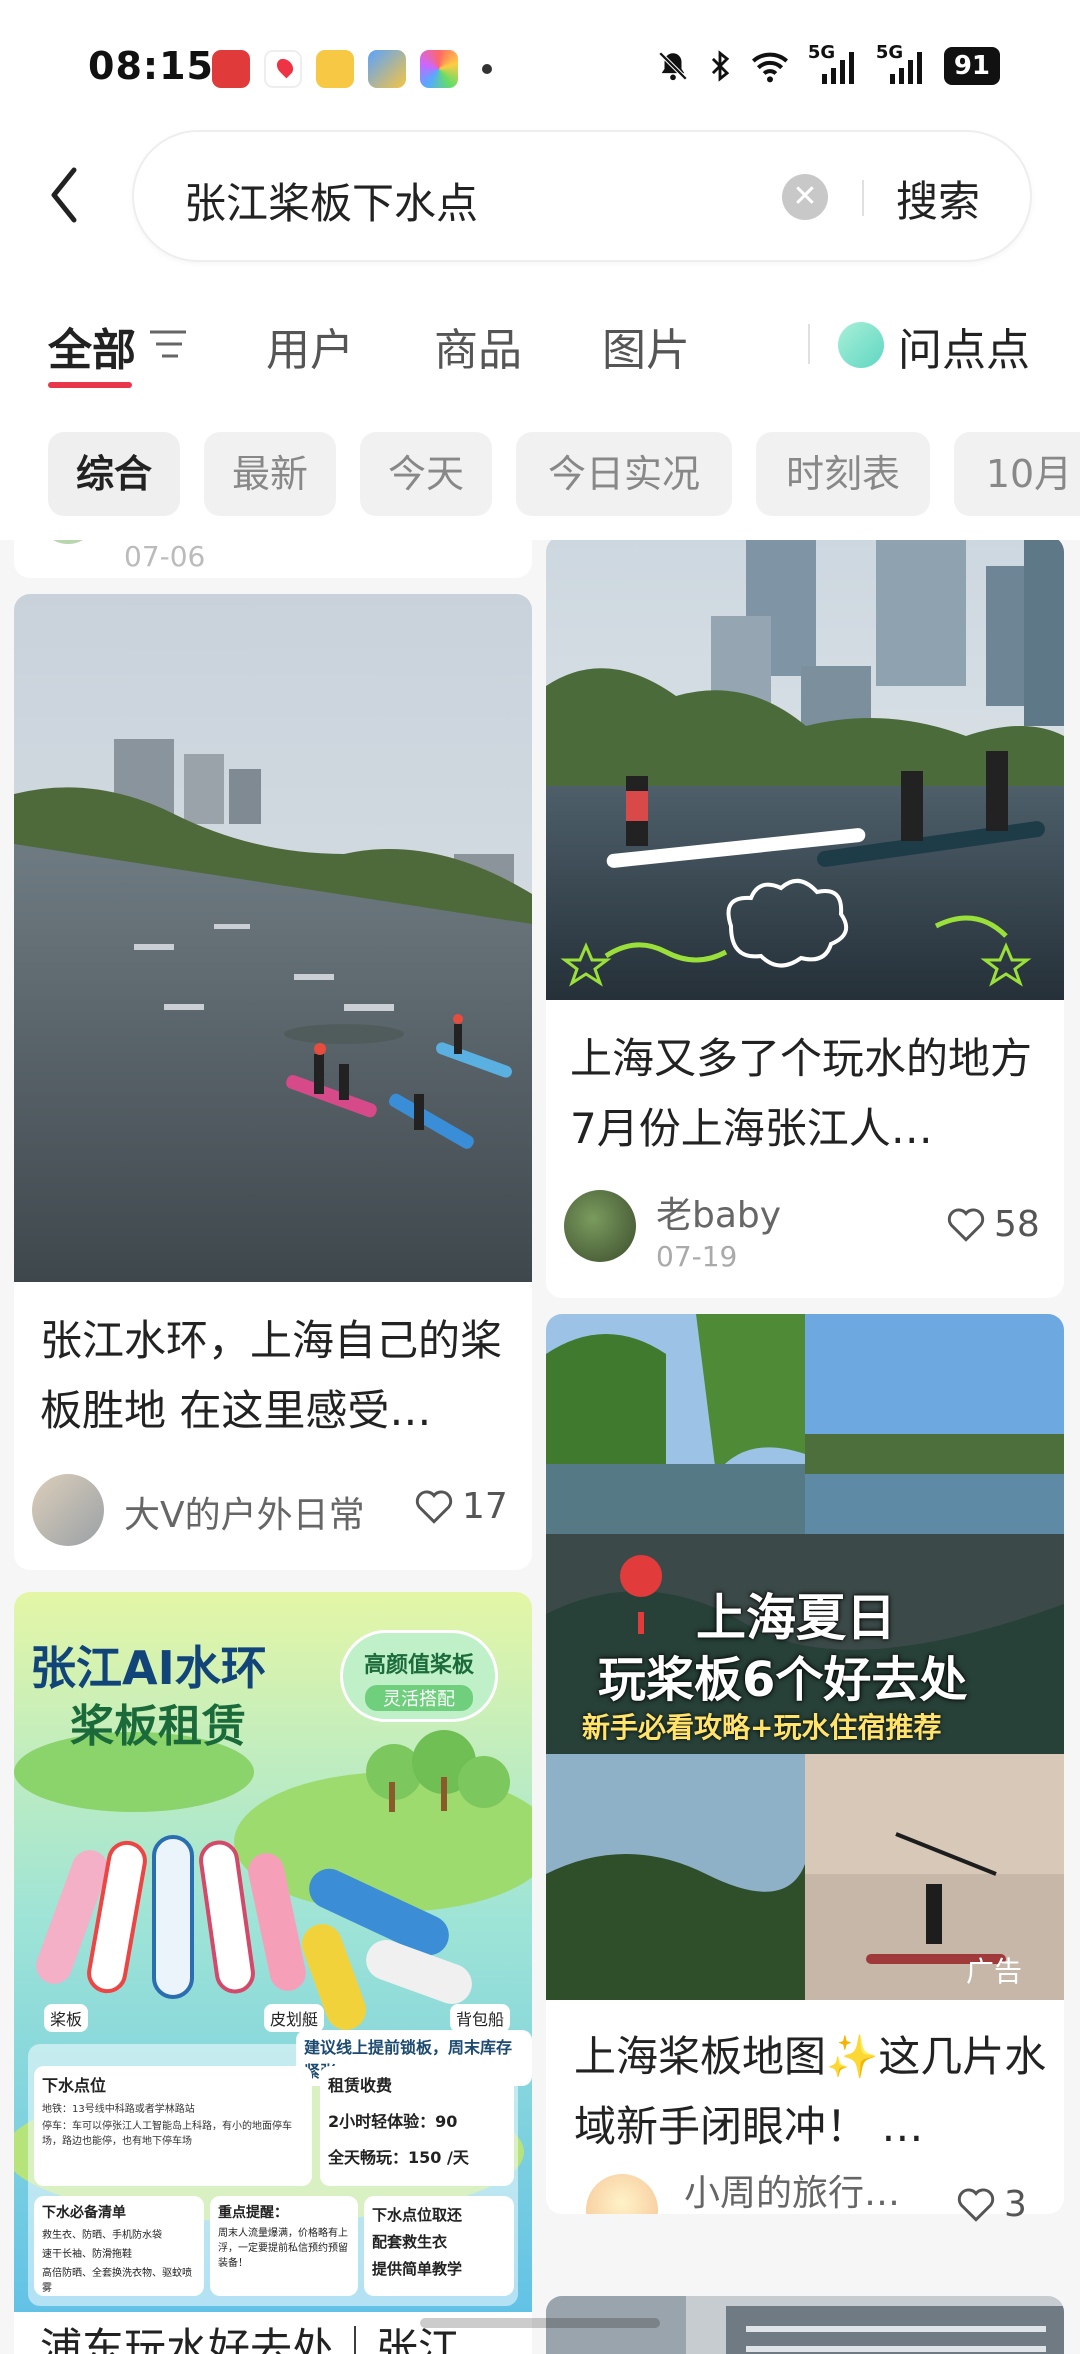 The width and height of the screenshot is (1080, 2354). What do you see at coordinates (114, 474) in the screenshot?
I see `chip-comprehensive: 综合` at bounding box center [114, 474].